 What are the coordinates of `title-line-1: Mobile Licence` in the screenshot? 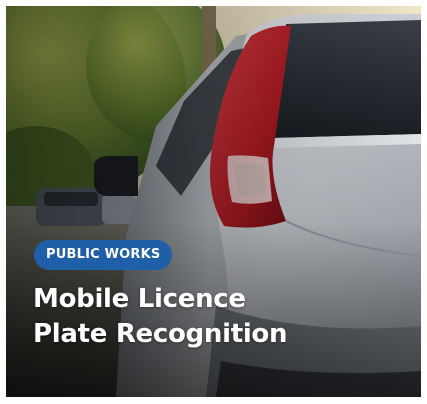 It's located at (139, 299).